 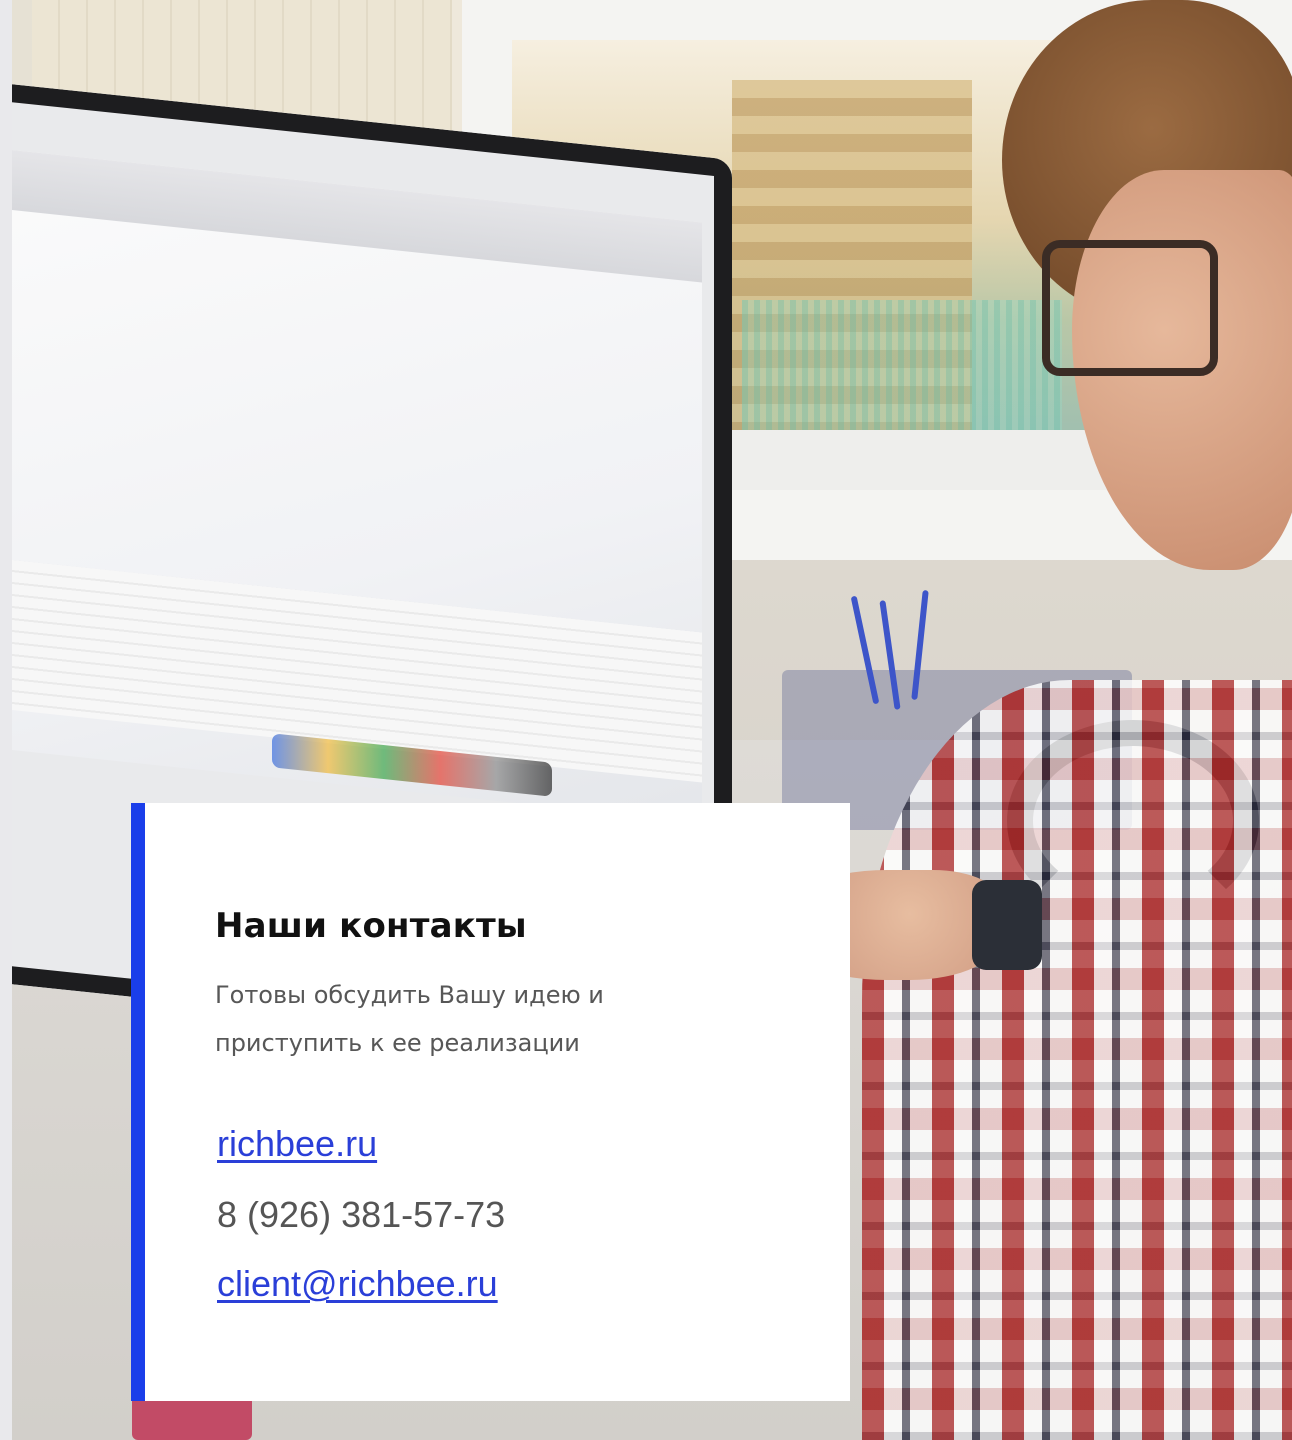 What do you see at coordinates (371, 926) in the screenshot?
I see `contacts-title: Наши контакты` at bounding box center [371, 926].